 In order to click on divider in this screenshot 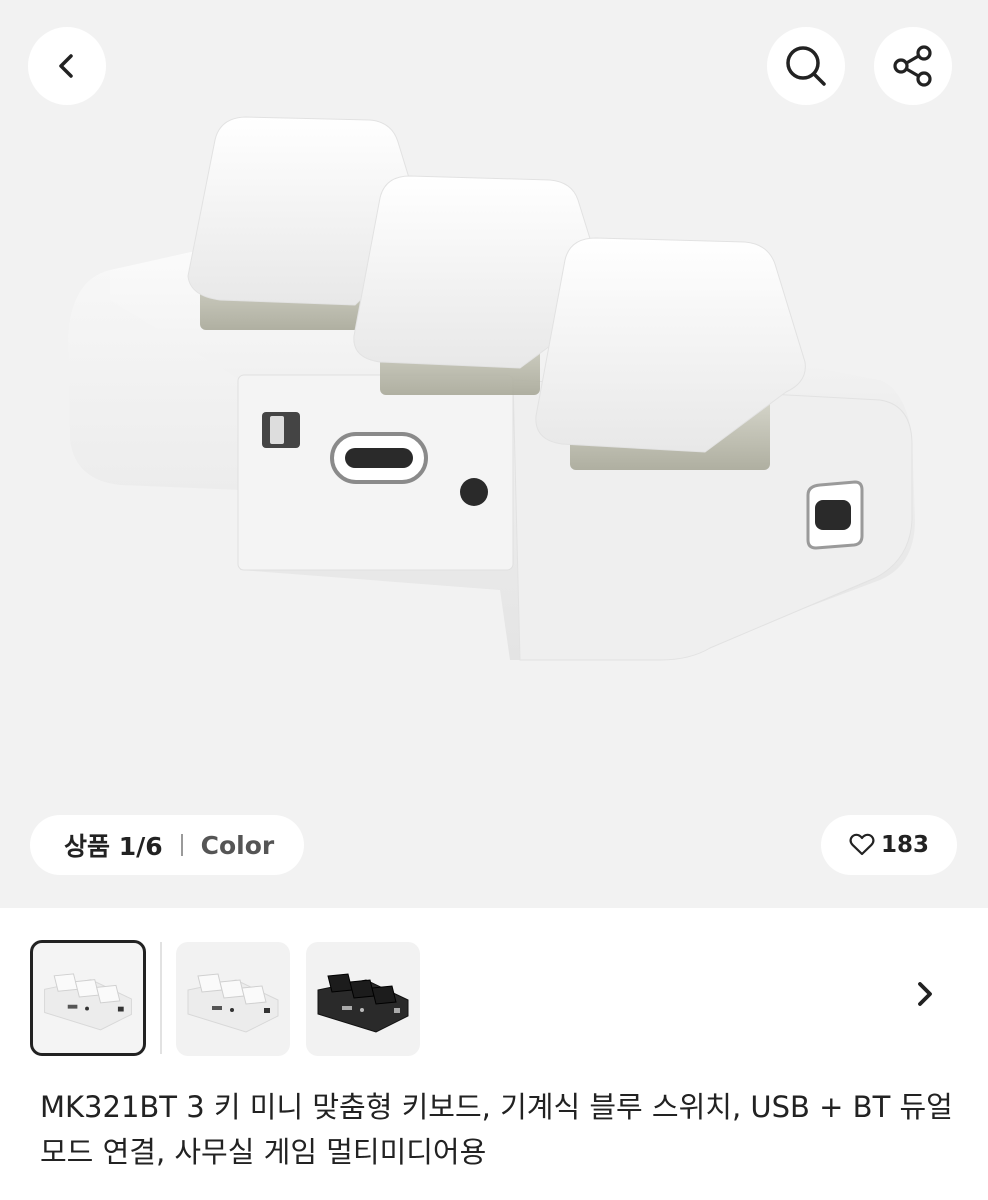, I will do `click(181, 845)`.